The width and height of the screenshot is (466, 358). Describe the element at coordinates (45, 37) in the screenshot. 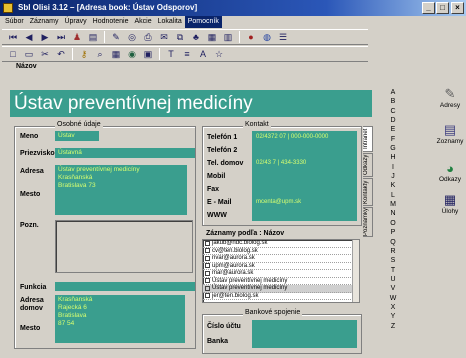

I see `next-icon: ▶` at that location.